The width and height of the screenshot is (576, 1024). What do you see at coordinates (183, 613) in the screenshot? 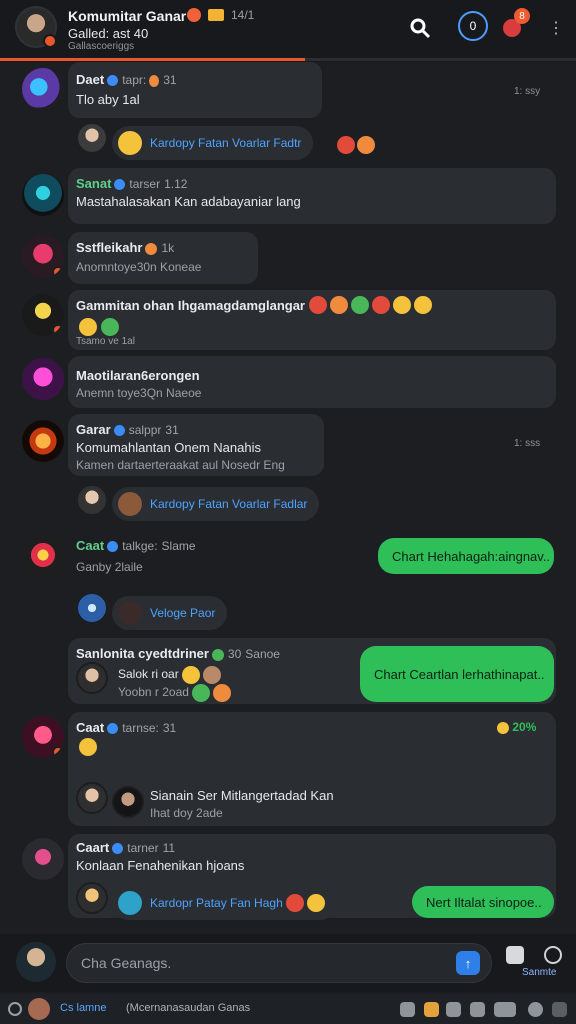
I see `reply-text: Veloge Paor` at bounding box center [183, 613].